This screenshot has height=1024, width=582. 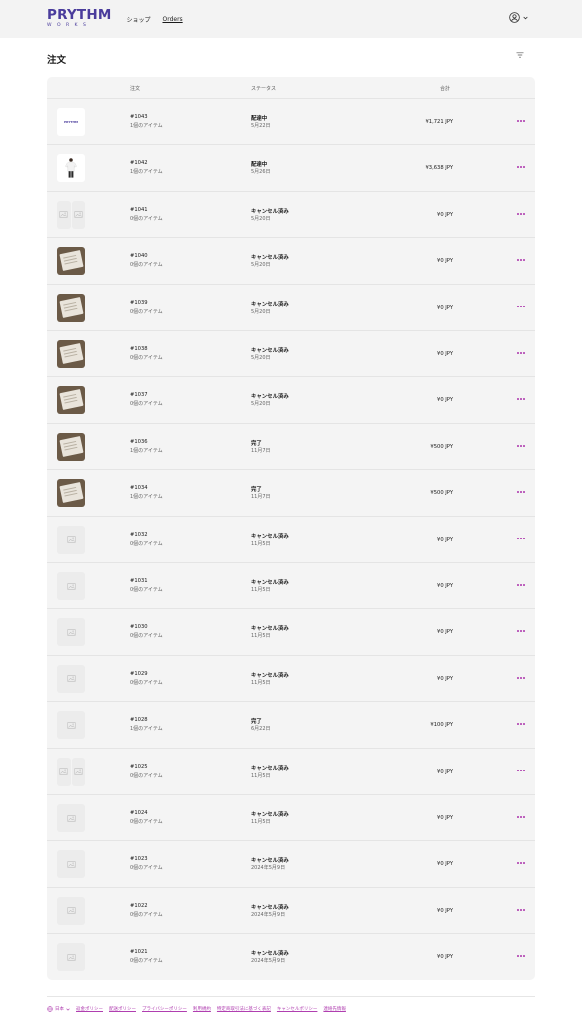 I want to click on footer-link-legal: 特定商取引法に基づく表記, so click(x=244, y=1009).